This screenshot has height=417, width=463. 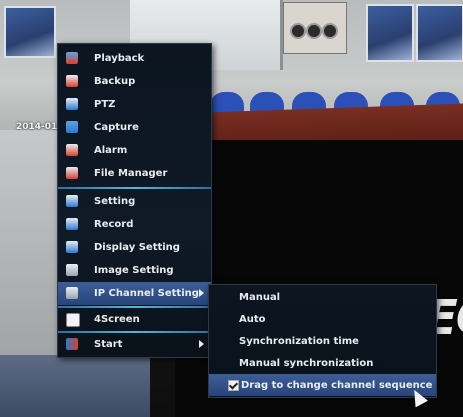 What do you see at coordinates (322, 319) in the screenshot?
I see `submenu-item-auto: Auto` at bounding box center [322, 319].